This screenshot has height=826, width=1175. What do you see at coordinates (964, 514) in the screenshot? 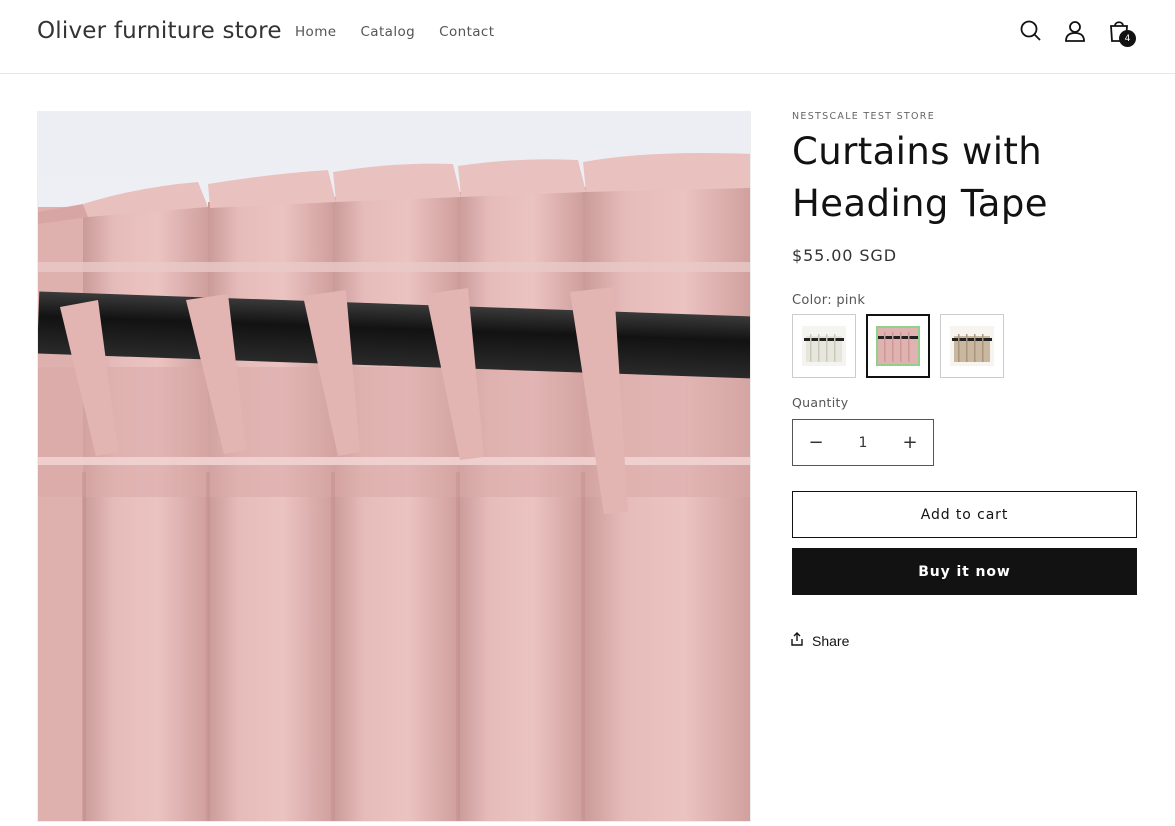
I see `add-to-cart-button: Add to cart` at bounding box center [964, 514].